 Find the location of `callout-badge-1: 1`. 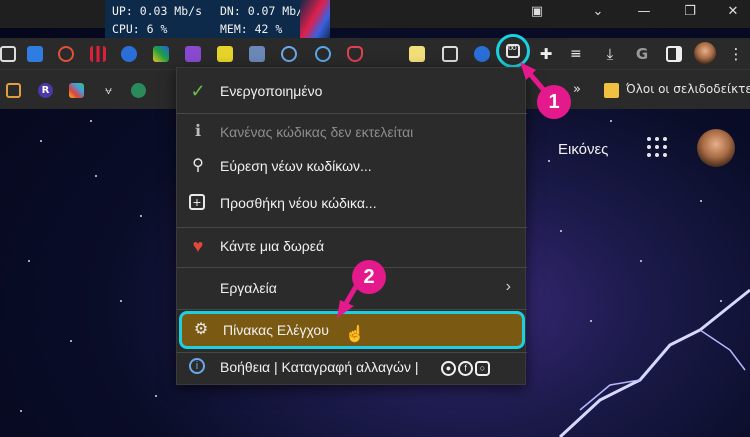

callout-badge-1: 1 is located at coordinates (554, 102).